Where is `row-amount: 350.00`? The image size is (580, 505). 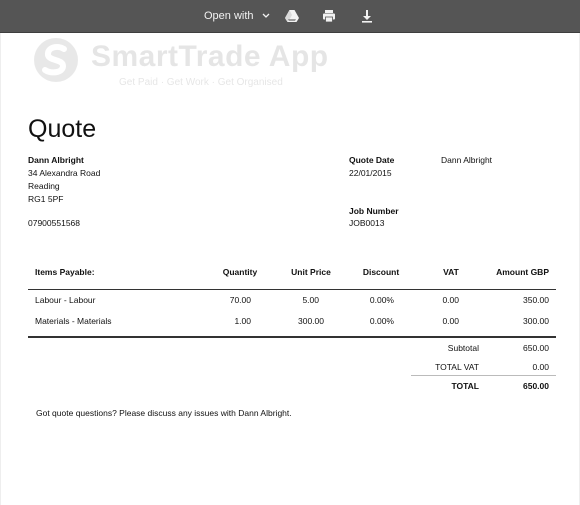 row-amount: 350.00 is located at coordinates (536, 300).